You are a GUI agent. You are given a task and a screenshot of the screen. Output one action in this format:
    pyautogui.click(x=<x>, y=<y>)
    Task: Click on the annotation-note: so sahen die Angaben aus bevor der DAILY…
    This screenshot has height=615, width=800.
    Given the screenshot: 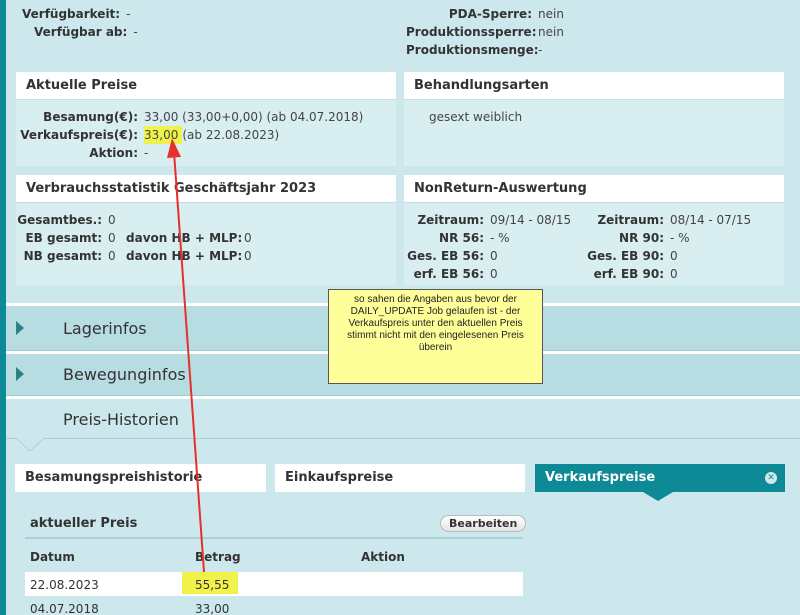 What is the action you would take?
    pyautogui.click(x=435, y=336)
    